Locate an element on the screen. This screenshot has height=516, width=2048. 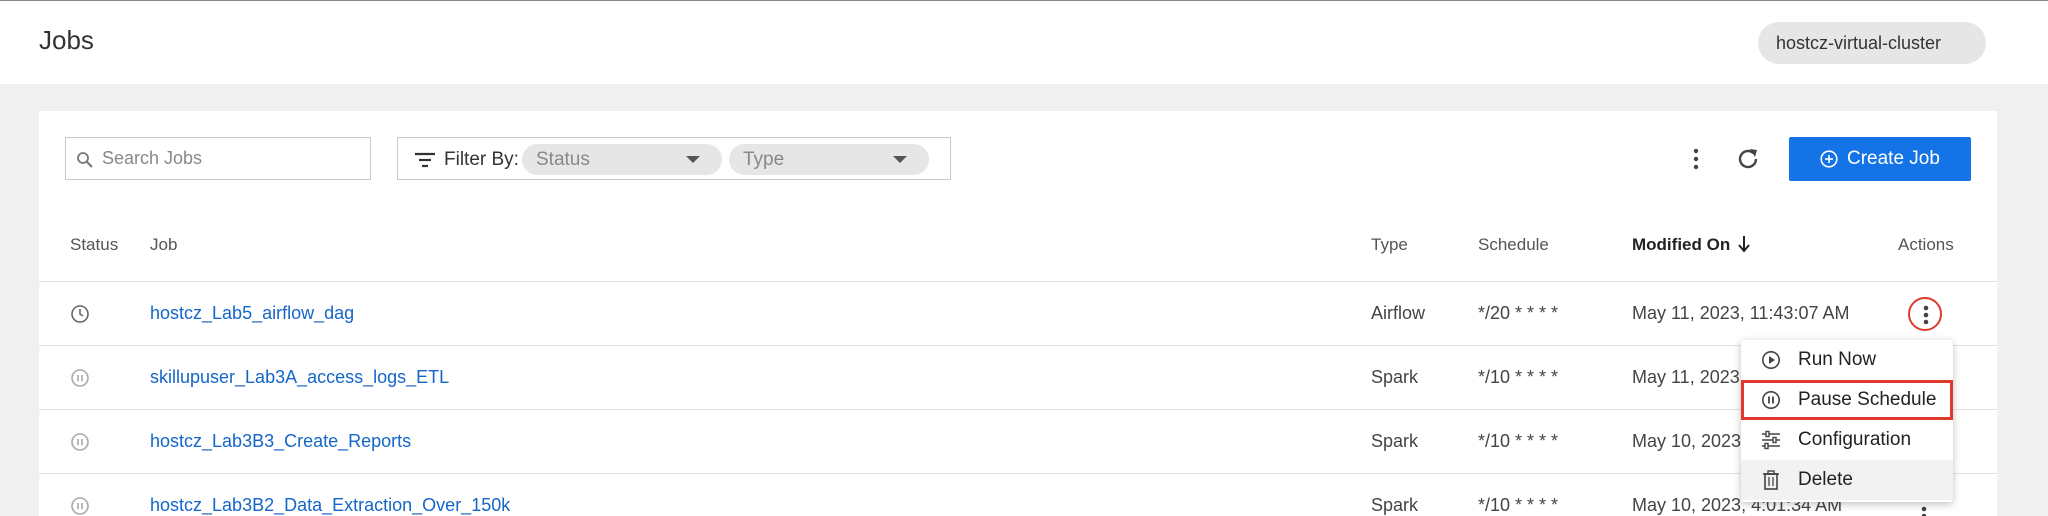
page-title: Jobs is located at coordinates (66, 40).